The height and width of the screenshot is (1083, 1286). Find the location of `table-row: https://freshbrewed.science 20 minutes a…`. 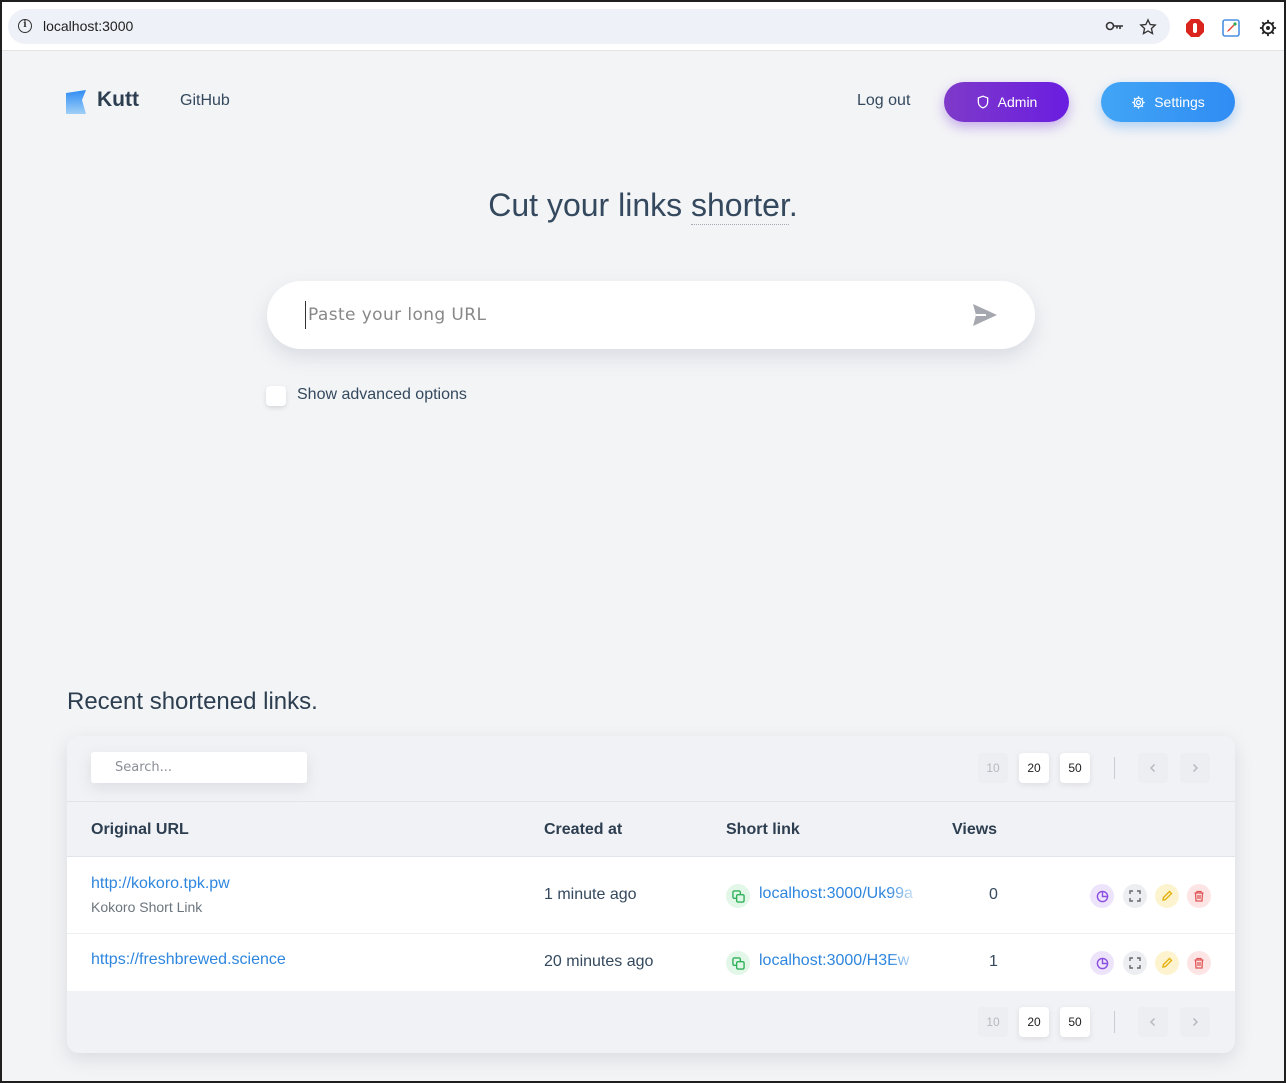

table-row: https://freshbrewed.science 20 minutes a… is located at coordinates (651, 962).